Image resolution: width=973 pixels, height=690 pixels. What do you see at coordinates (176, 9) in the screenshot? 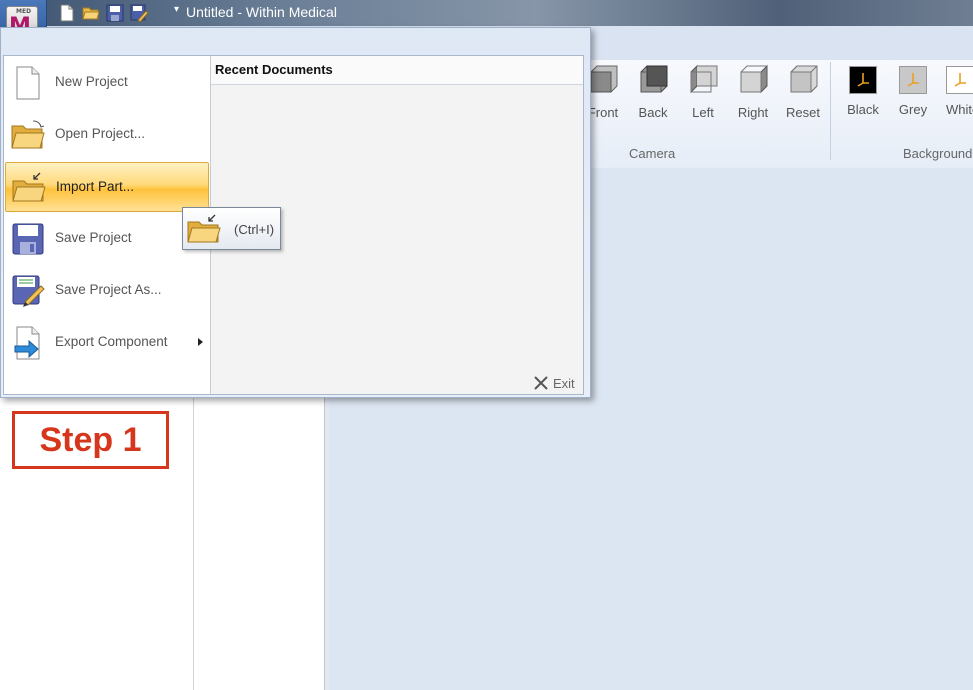
I see `quick-access-dropdown-icon: ▾` at bounding box center [176, 9].